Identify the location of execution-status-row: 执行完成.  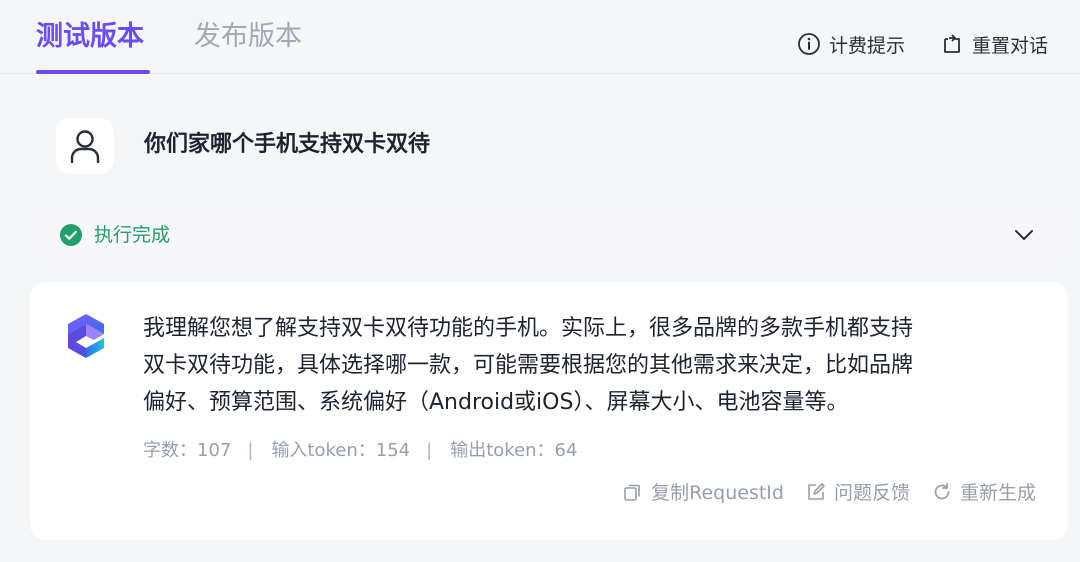
(550, 236).